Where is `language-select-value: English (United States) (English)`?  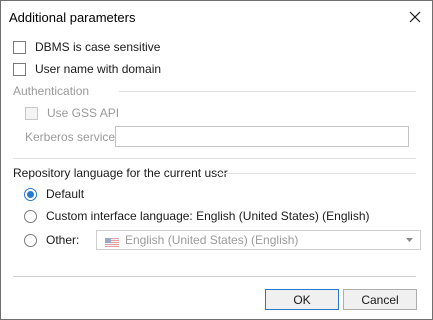 language-select-value: English (United States) (English) is located at coordinates (212, 240).